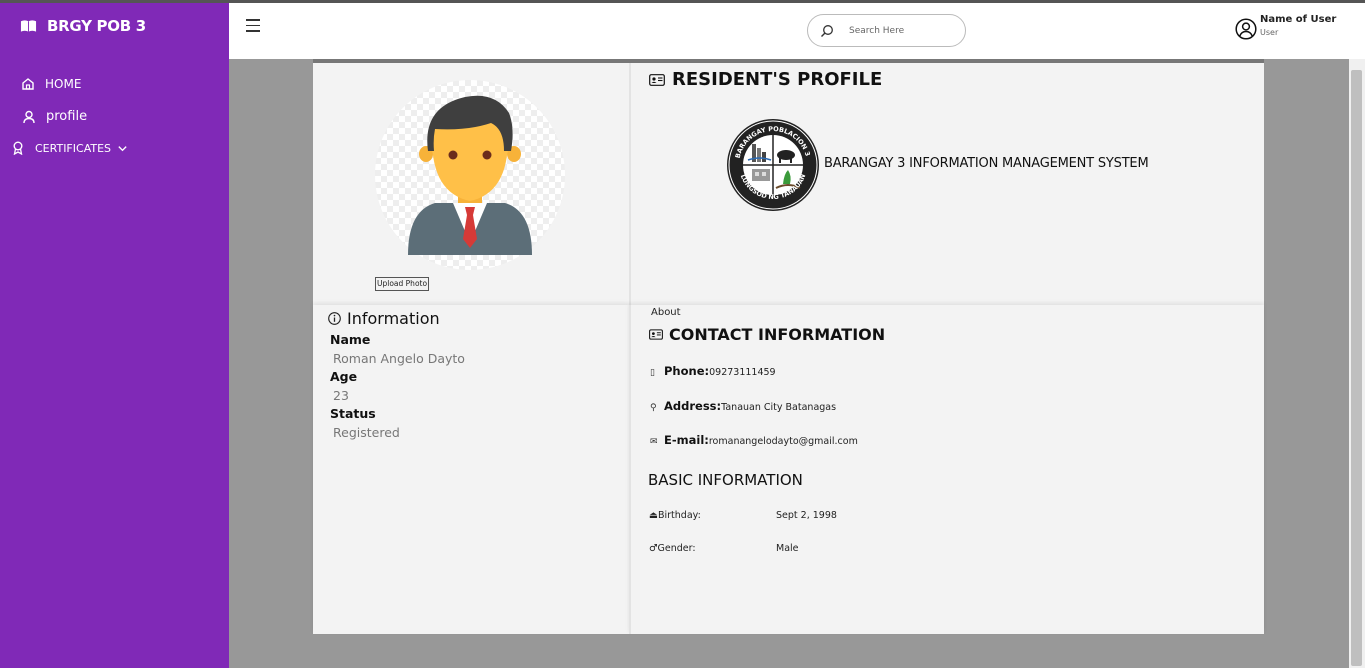 The height and width of the screenshot is (668, 1365). What do you see at coordinates (682, 1) in the screenshot?
I see `window-top-border` at bounding box center [682, 1].